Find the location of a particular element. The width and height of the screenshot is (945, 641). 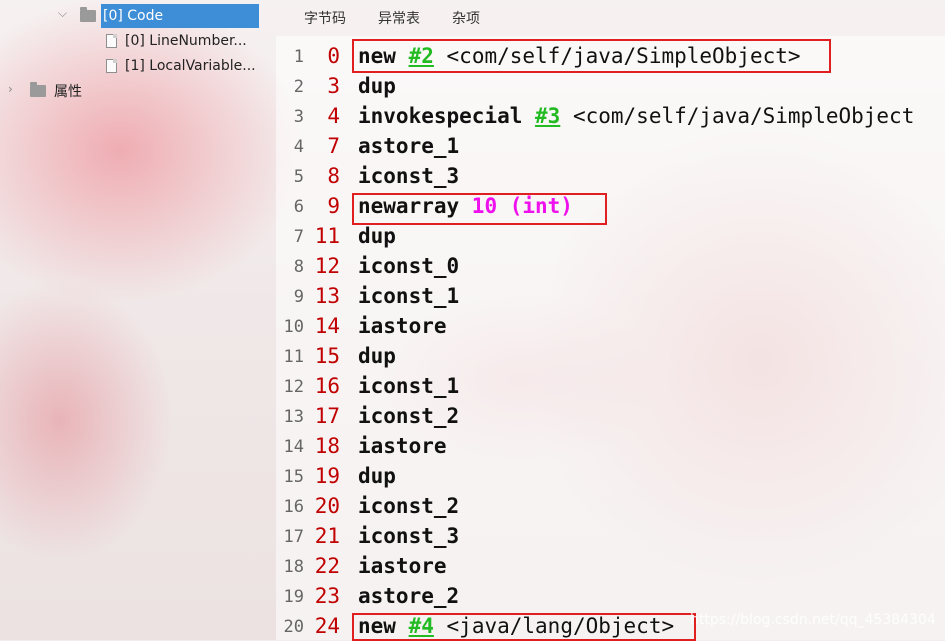

folder-icon is located at coordinates (88, 14).